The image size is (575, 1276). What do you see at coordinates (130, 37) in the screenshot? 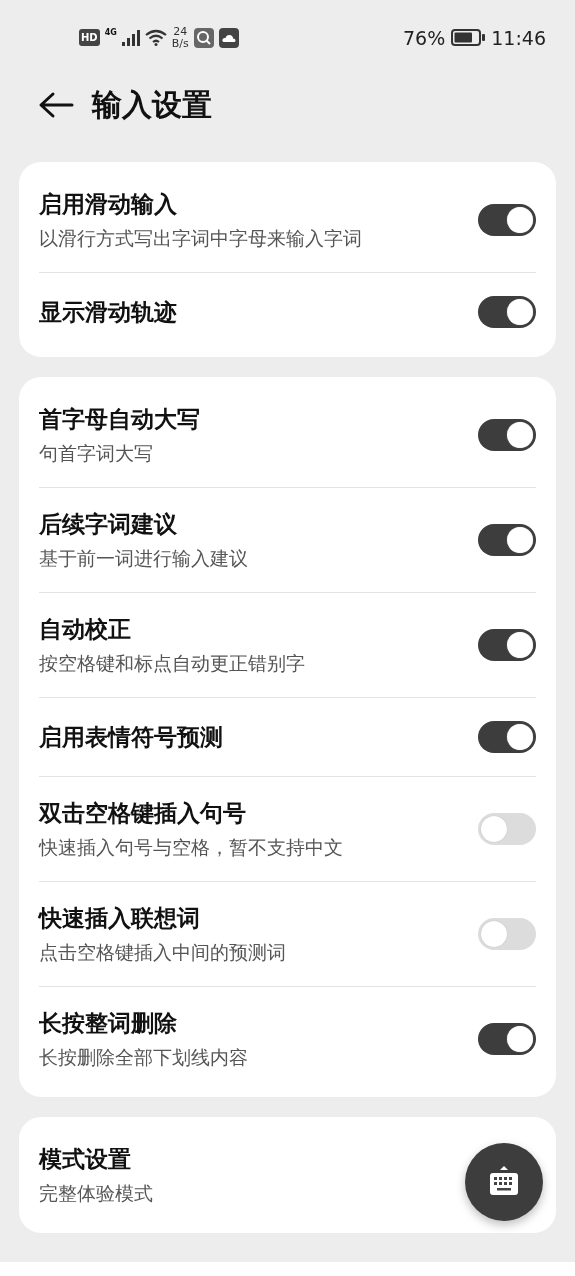
I see `signal-icon` at bounding box center [130, 37].